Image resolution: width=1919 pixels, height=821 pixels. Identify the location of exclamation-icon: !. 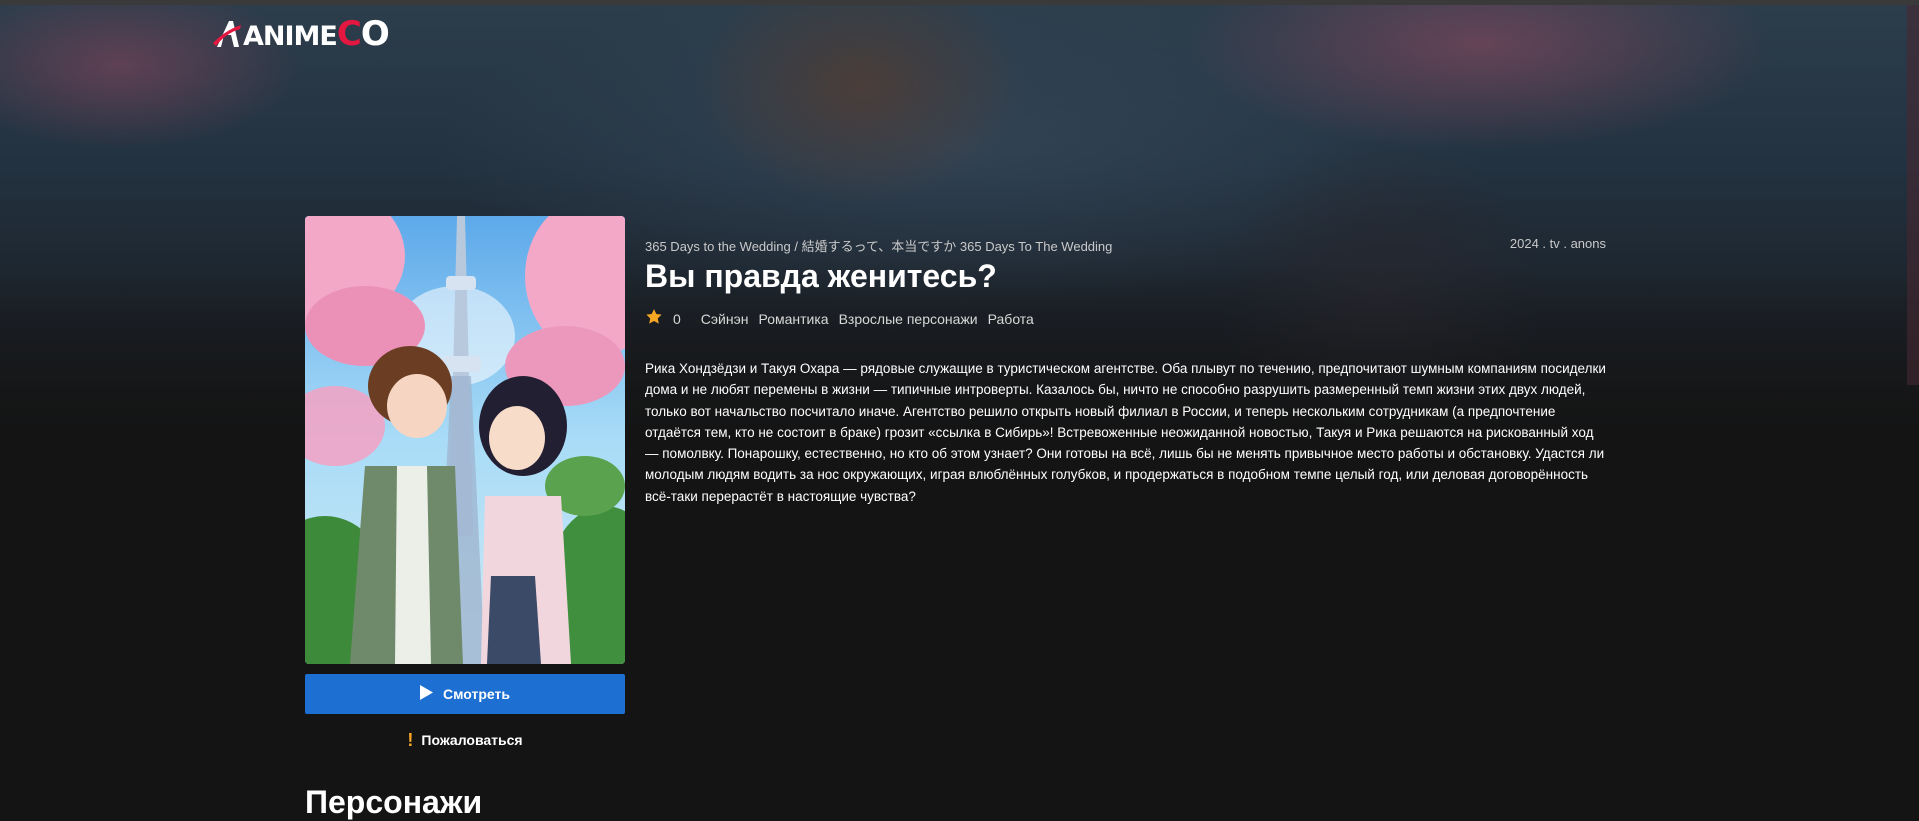
(410, 739).